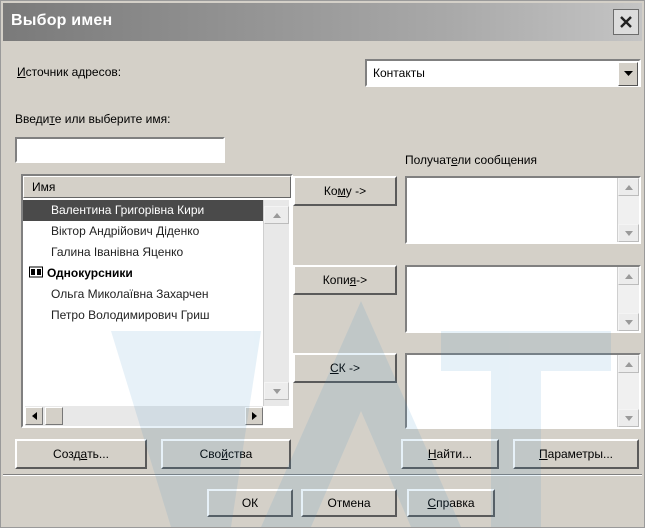  I want to click on name-entry-input, so click(120, 150).